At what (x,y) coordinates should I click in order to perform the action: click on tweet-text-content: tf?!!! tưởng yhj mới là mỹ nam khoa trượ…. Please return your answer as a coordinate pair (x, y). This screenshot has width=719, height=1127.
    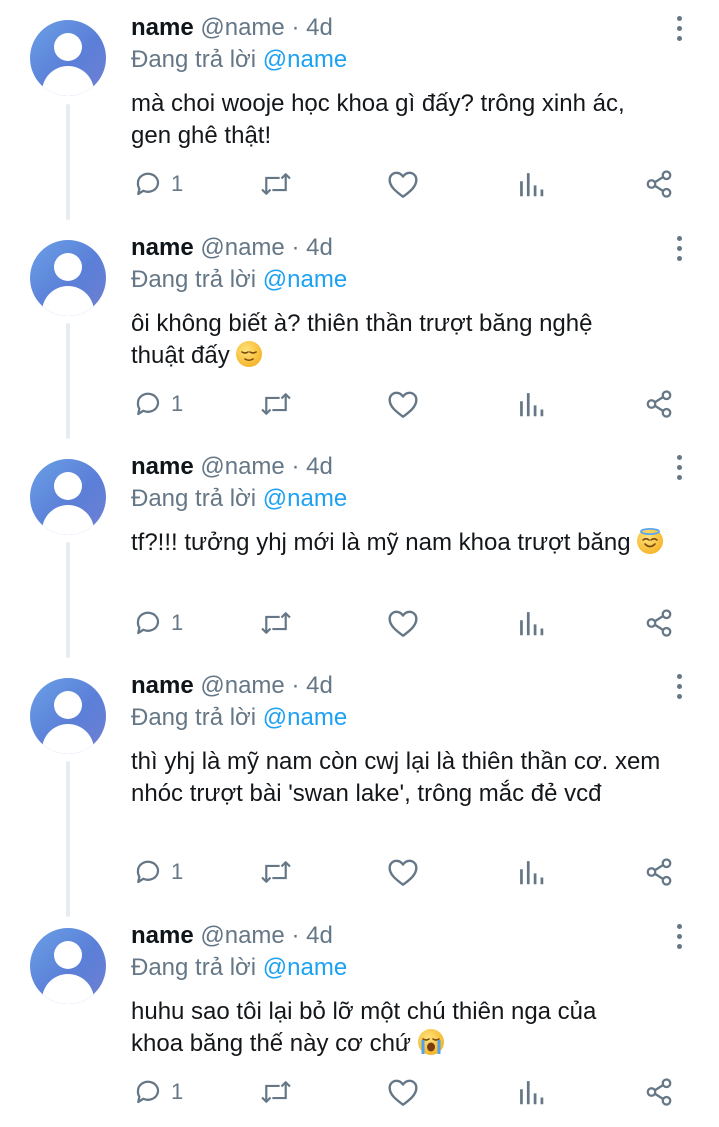
    Looking at the image, I should click on (384, 542).